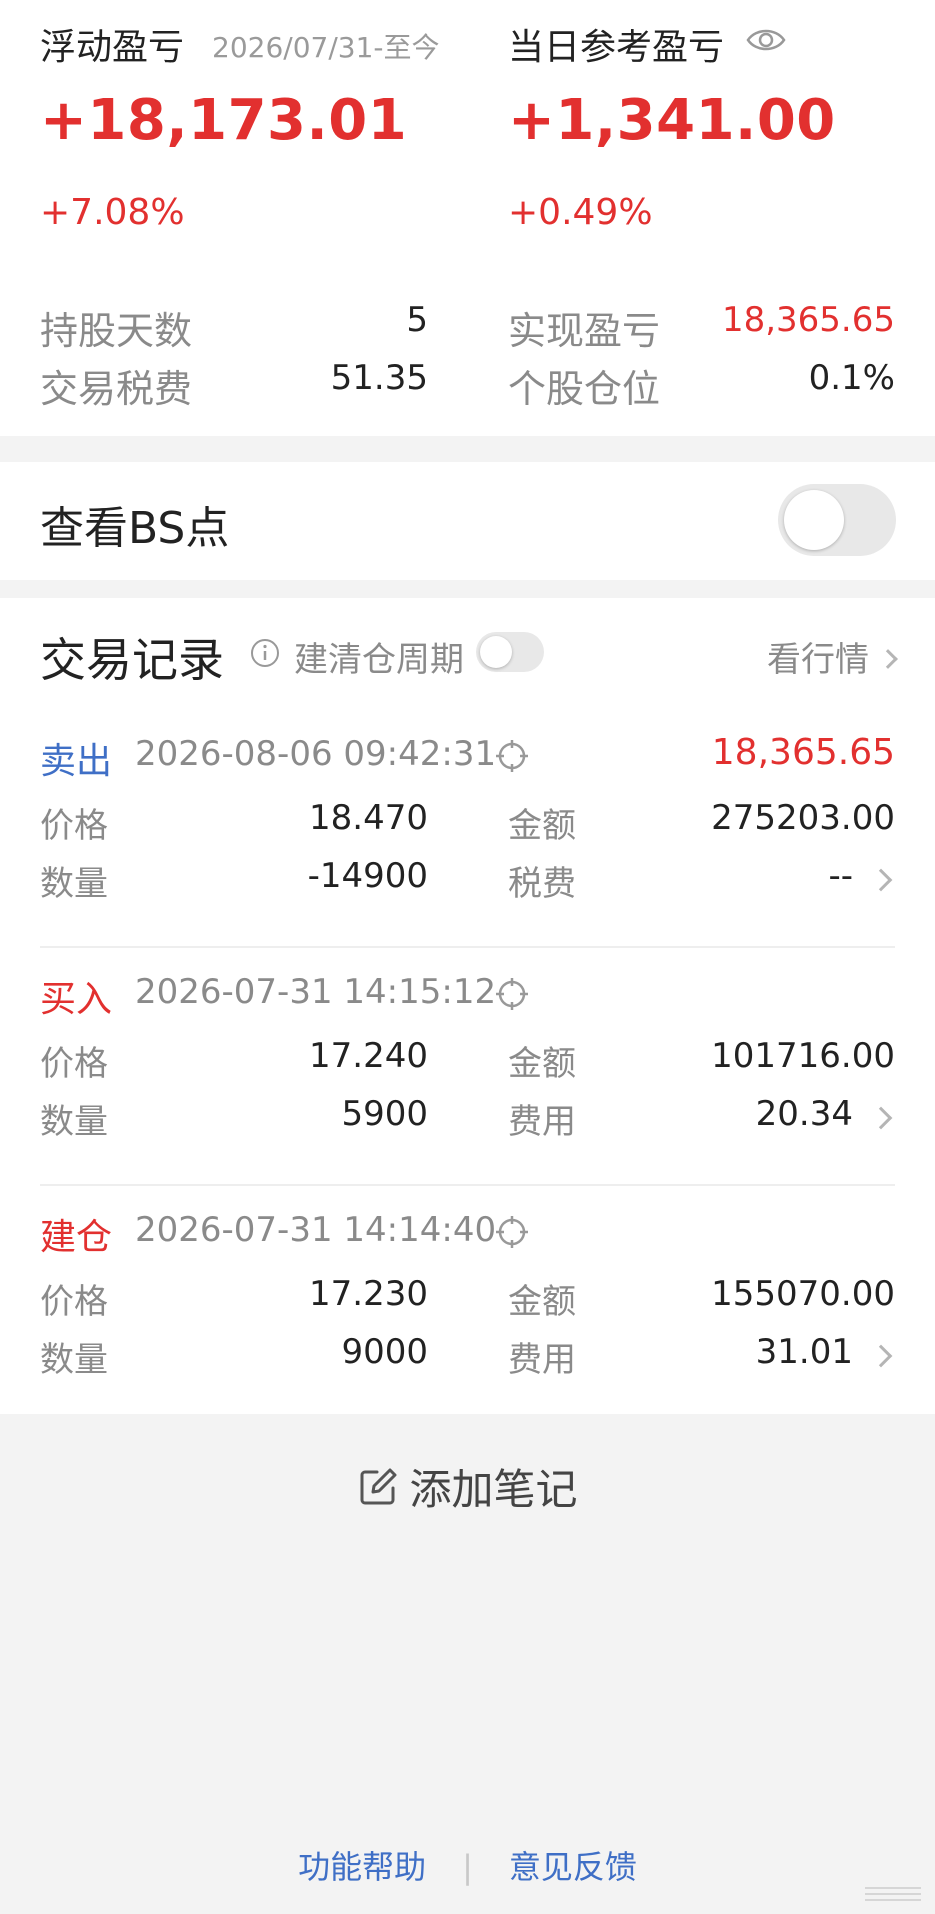 This screenshot has width=935, height=1914. Describe the element at coordinates (616, 47) in the screenshot. I see `daily-ref-title: 当日参考盈亏` at that location.